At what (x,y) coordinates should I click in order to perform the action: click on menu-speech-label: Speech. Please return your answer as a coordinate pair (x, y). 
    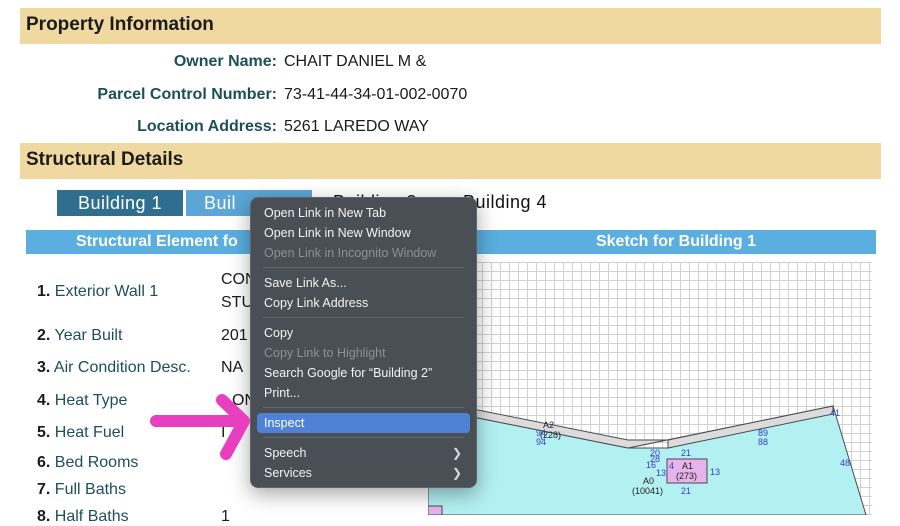
    Looking at the image, I should click on (285, 453).